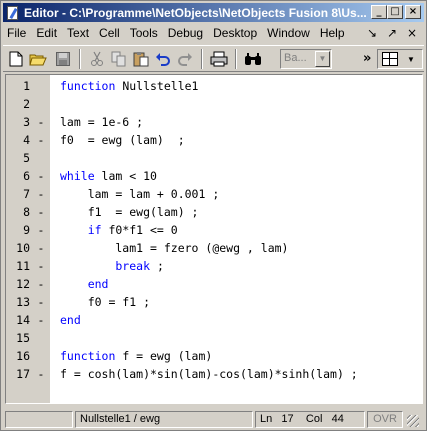  Describe the element at coordinates (395, 12) in the screenshot. I see `maximize-button: □` at that location.